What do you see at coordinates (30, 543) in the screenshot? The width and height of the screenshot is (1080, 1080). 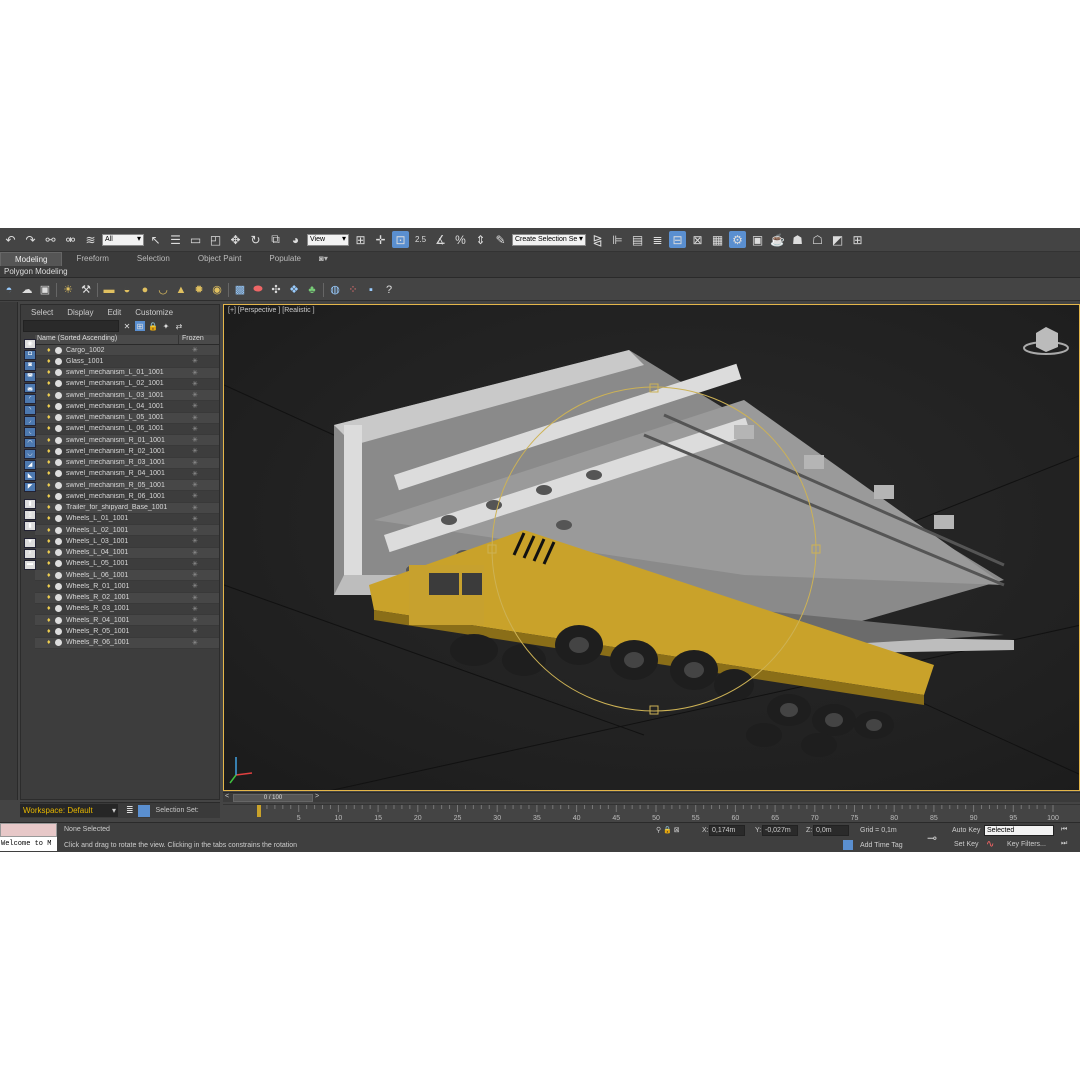 I see `filter-funnel-icon: ▼` at bounding box center [30, 543].